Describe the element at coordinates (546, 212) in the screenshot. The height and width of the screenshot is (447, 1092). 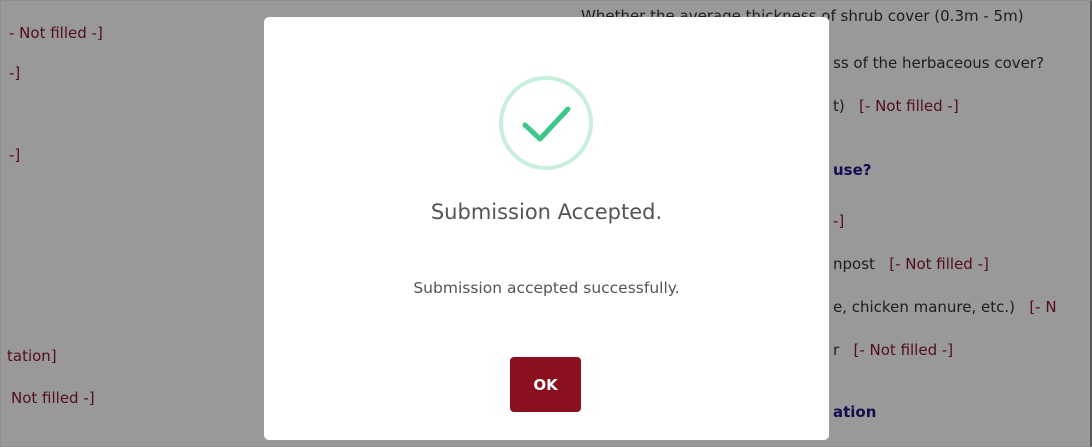
I see `dialog-title: Submission Accepted.` at that location.